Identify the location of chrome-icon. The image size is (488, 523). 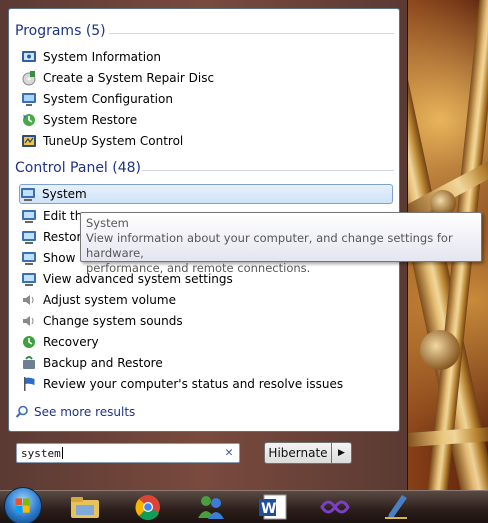
(148, 507).